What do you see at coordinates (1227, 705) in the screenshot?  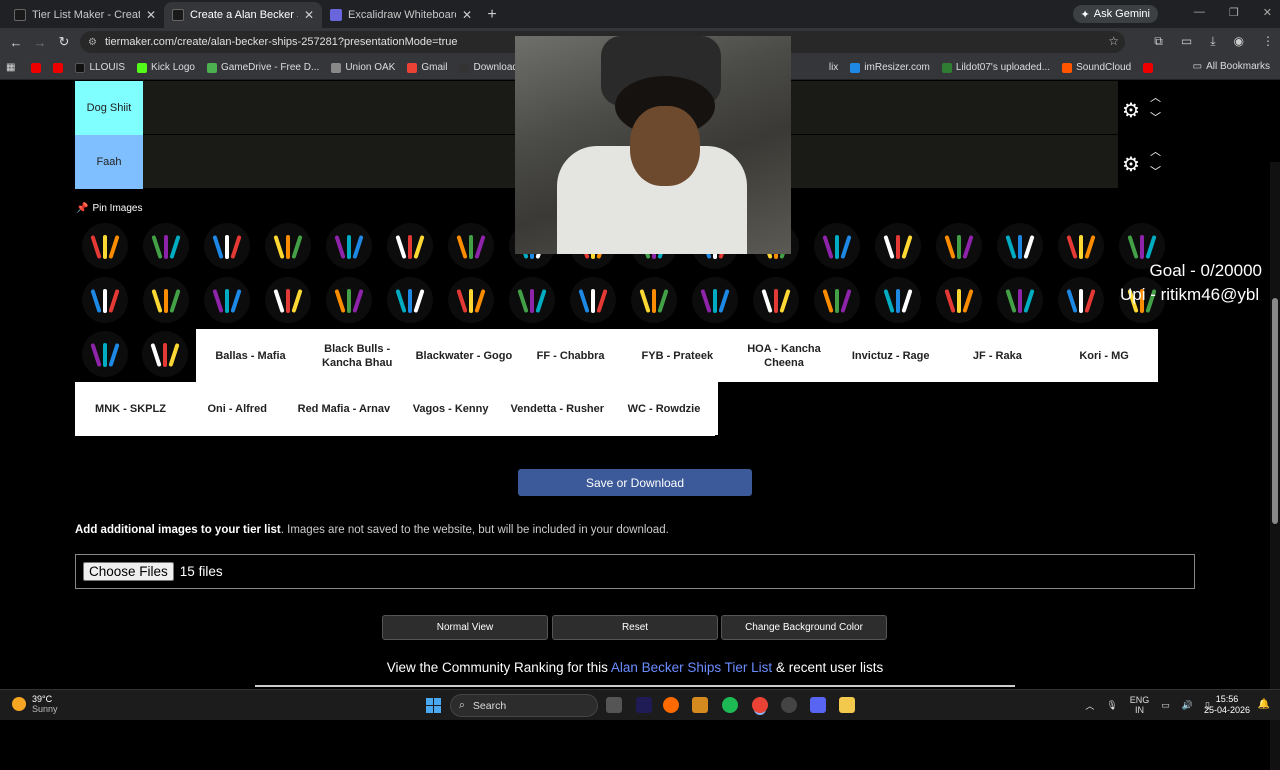 I see `clock: 15:56 25-04-2026` at bounding box center [1227, 705].